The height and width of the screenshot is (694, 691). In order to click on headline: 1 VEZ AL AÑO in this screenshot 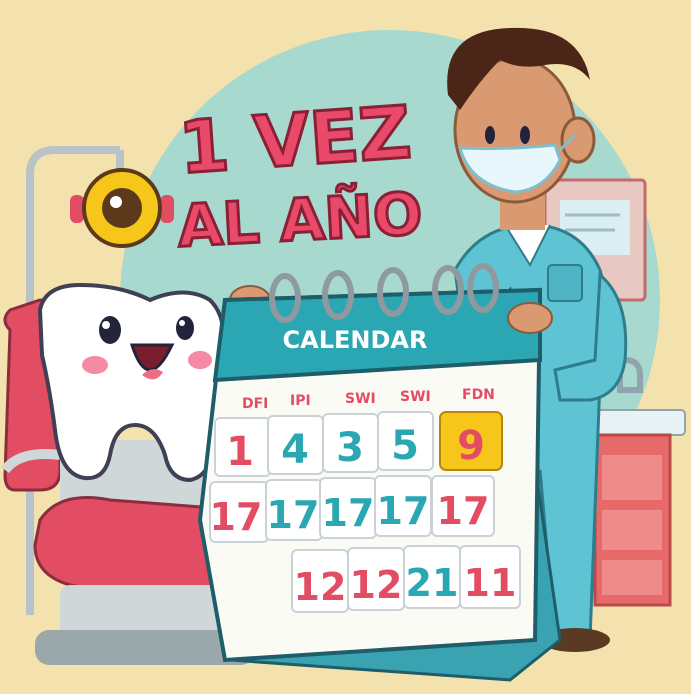, I will do `click(299, 175)`.